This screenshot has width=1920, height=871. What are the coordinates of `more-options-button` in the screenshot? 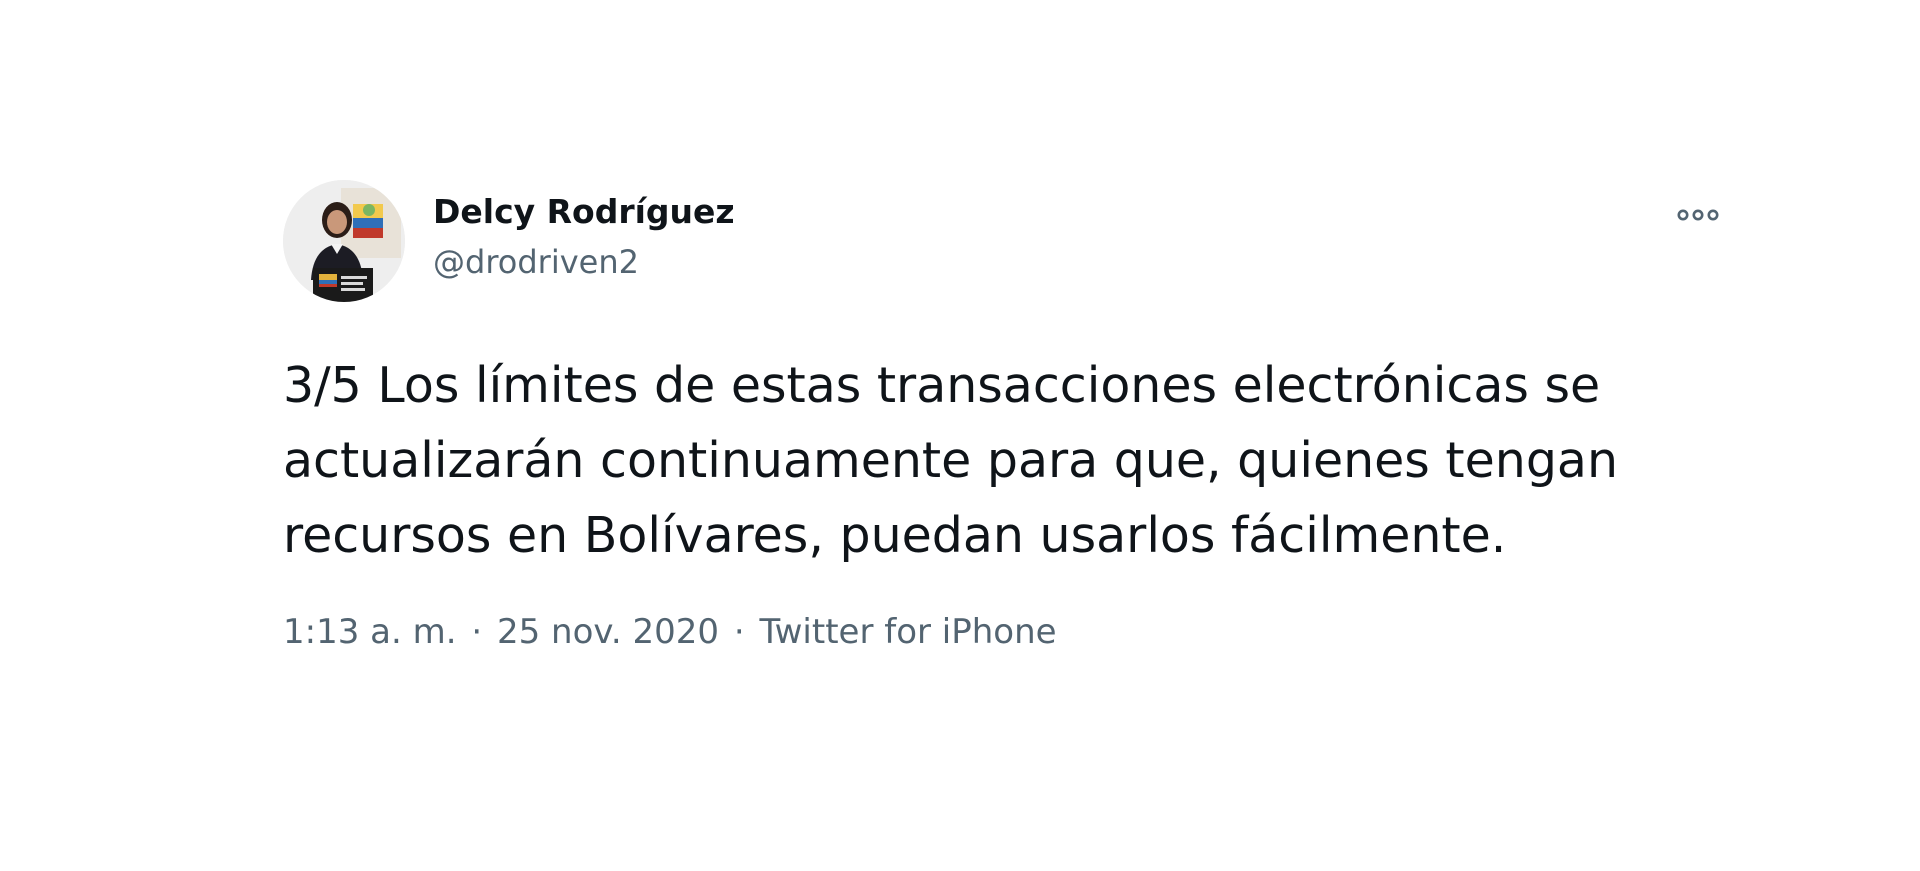 It's located at (1698, 215).